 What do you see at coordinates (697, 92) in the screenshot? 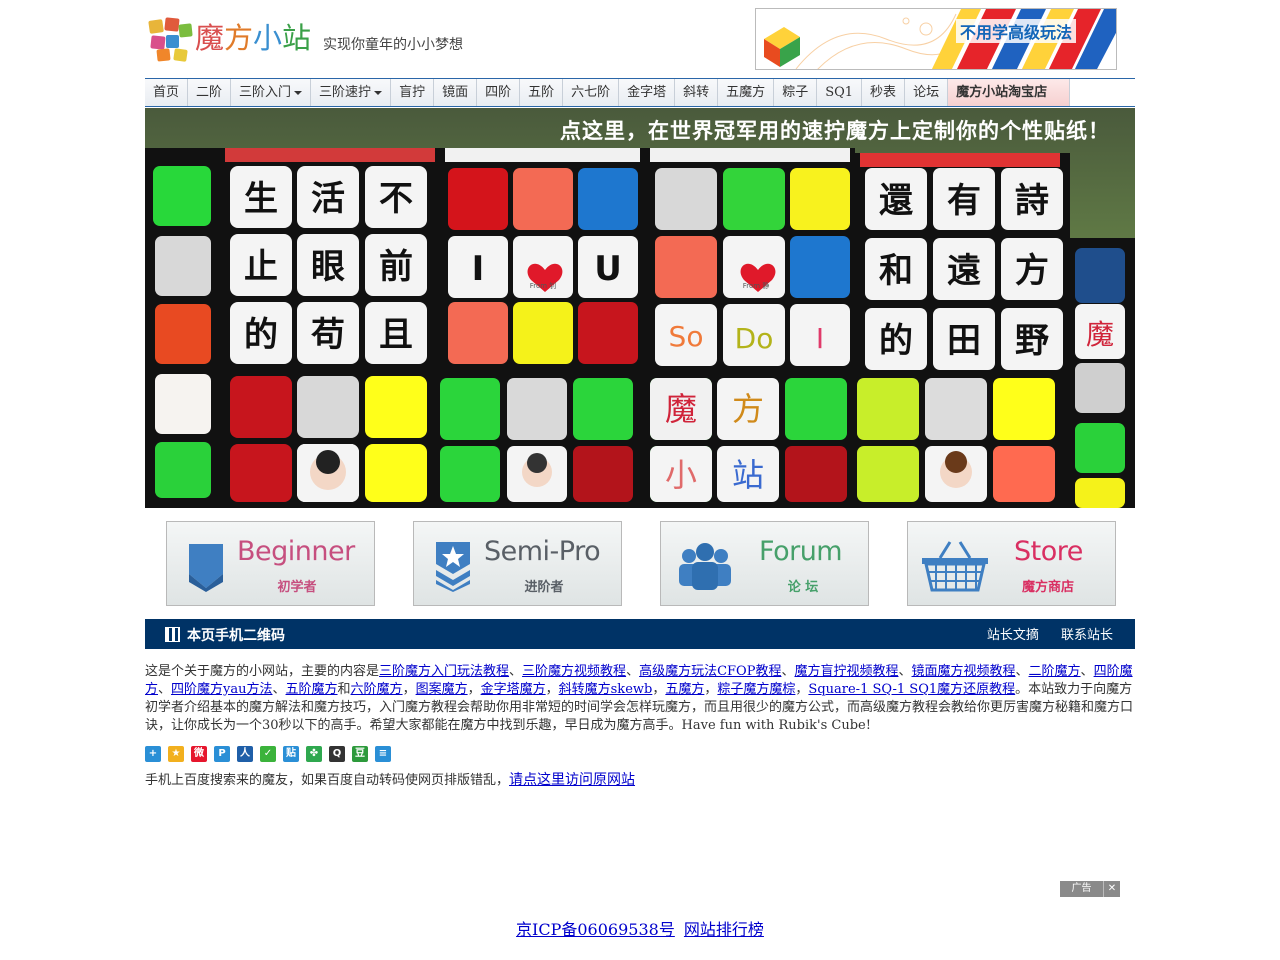
I see `nav-item-skewb: 斜转` at bounding box center [697, 92].